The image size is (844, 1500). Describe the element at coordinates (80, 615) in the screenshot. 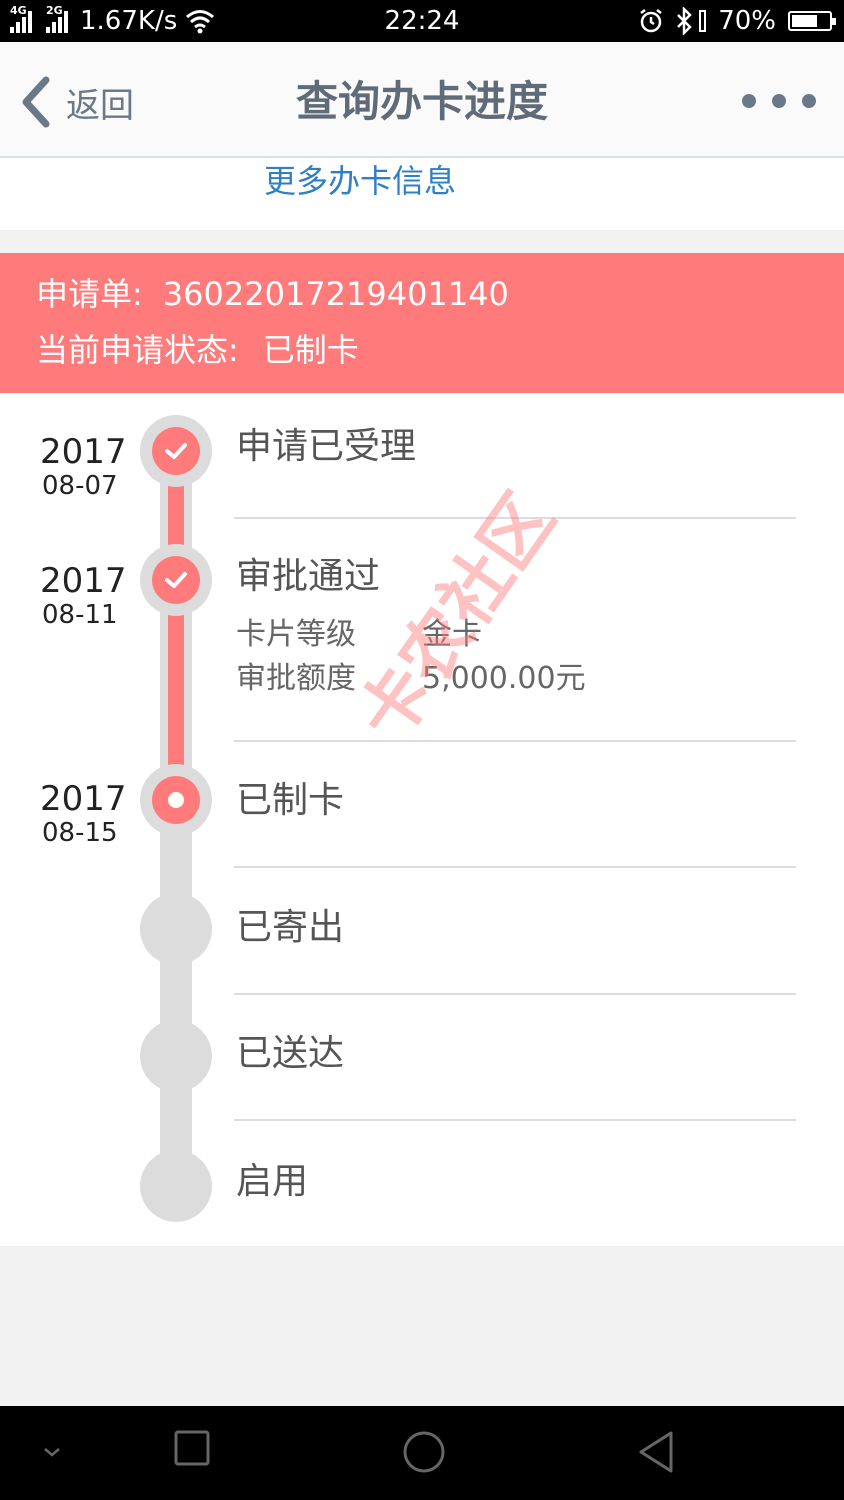

I see `step-month-day: 08-11` at that location.